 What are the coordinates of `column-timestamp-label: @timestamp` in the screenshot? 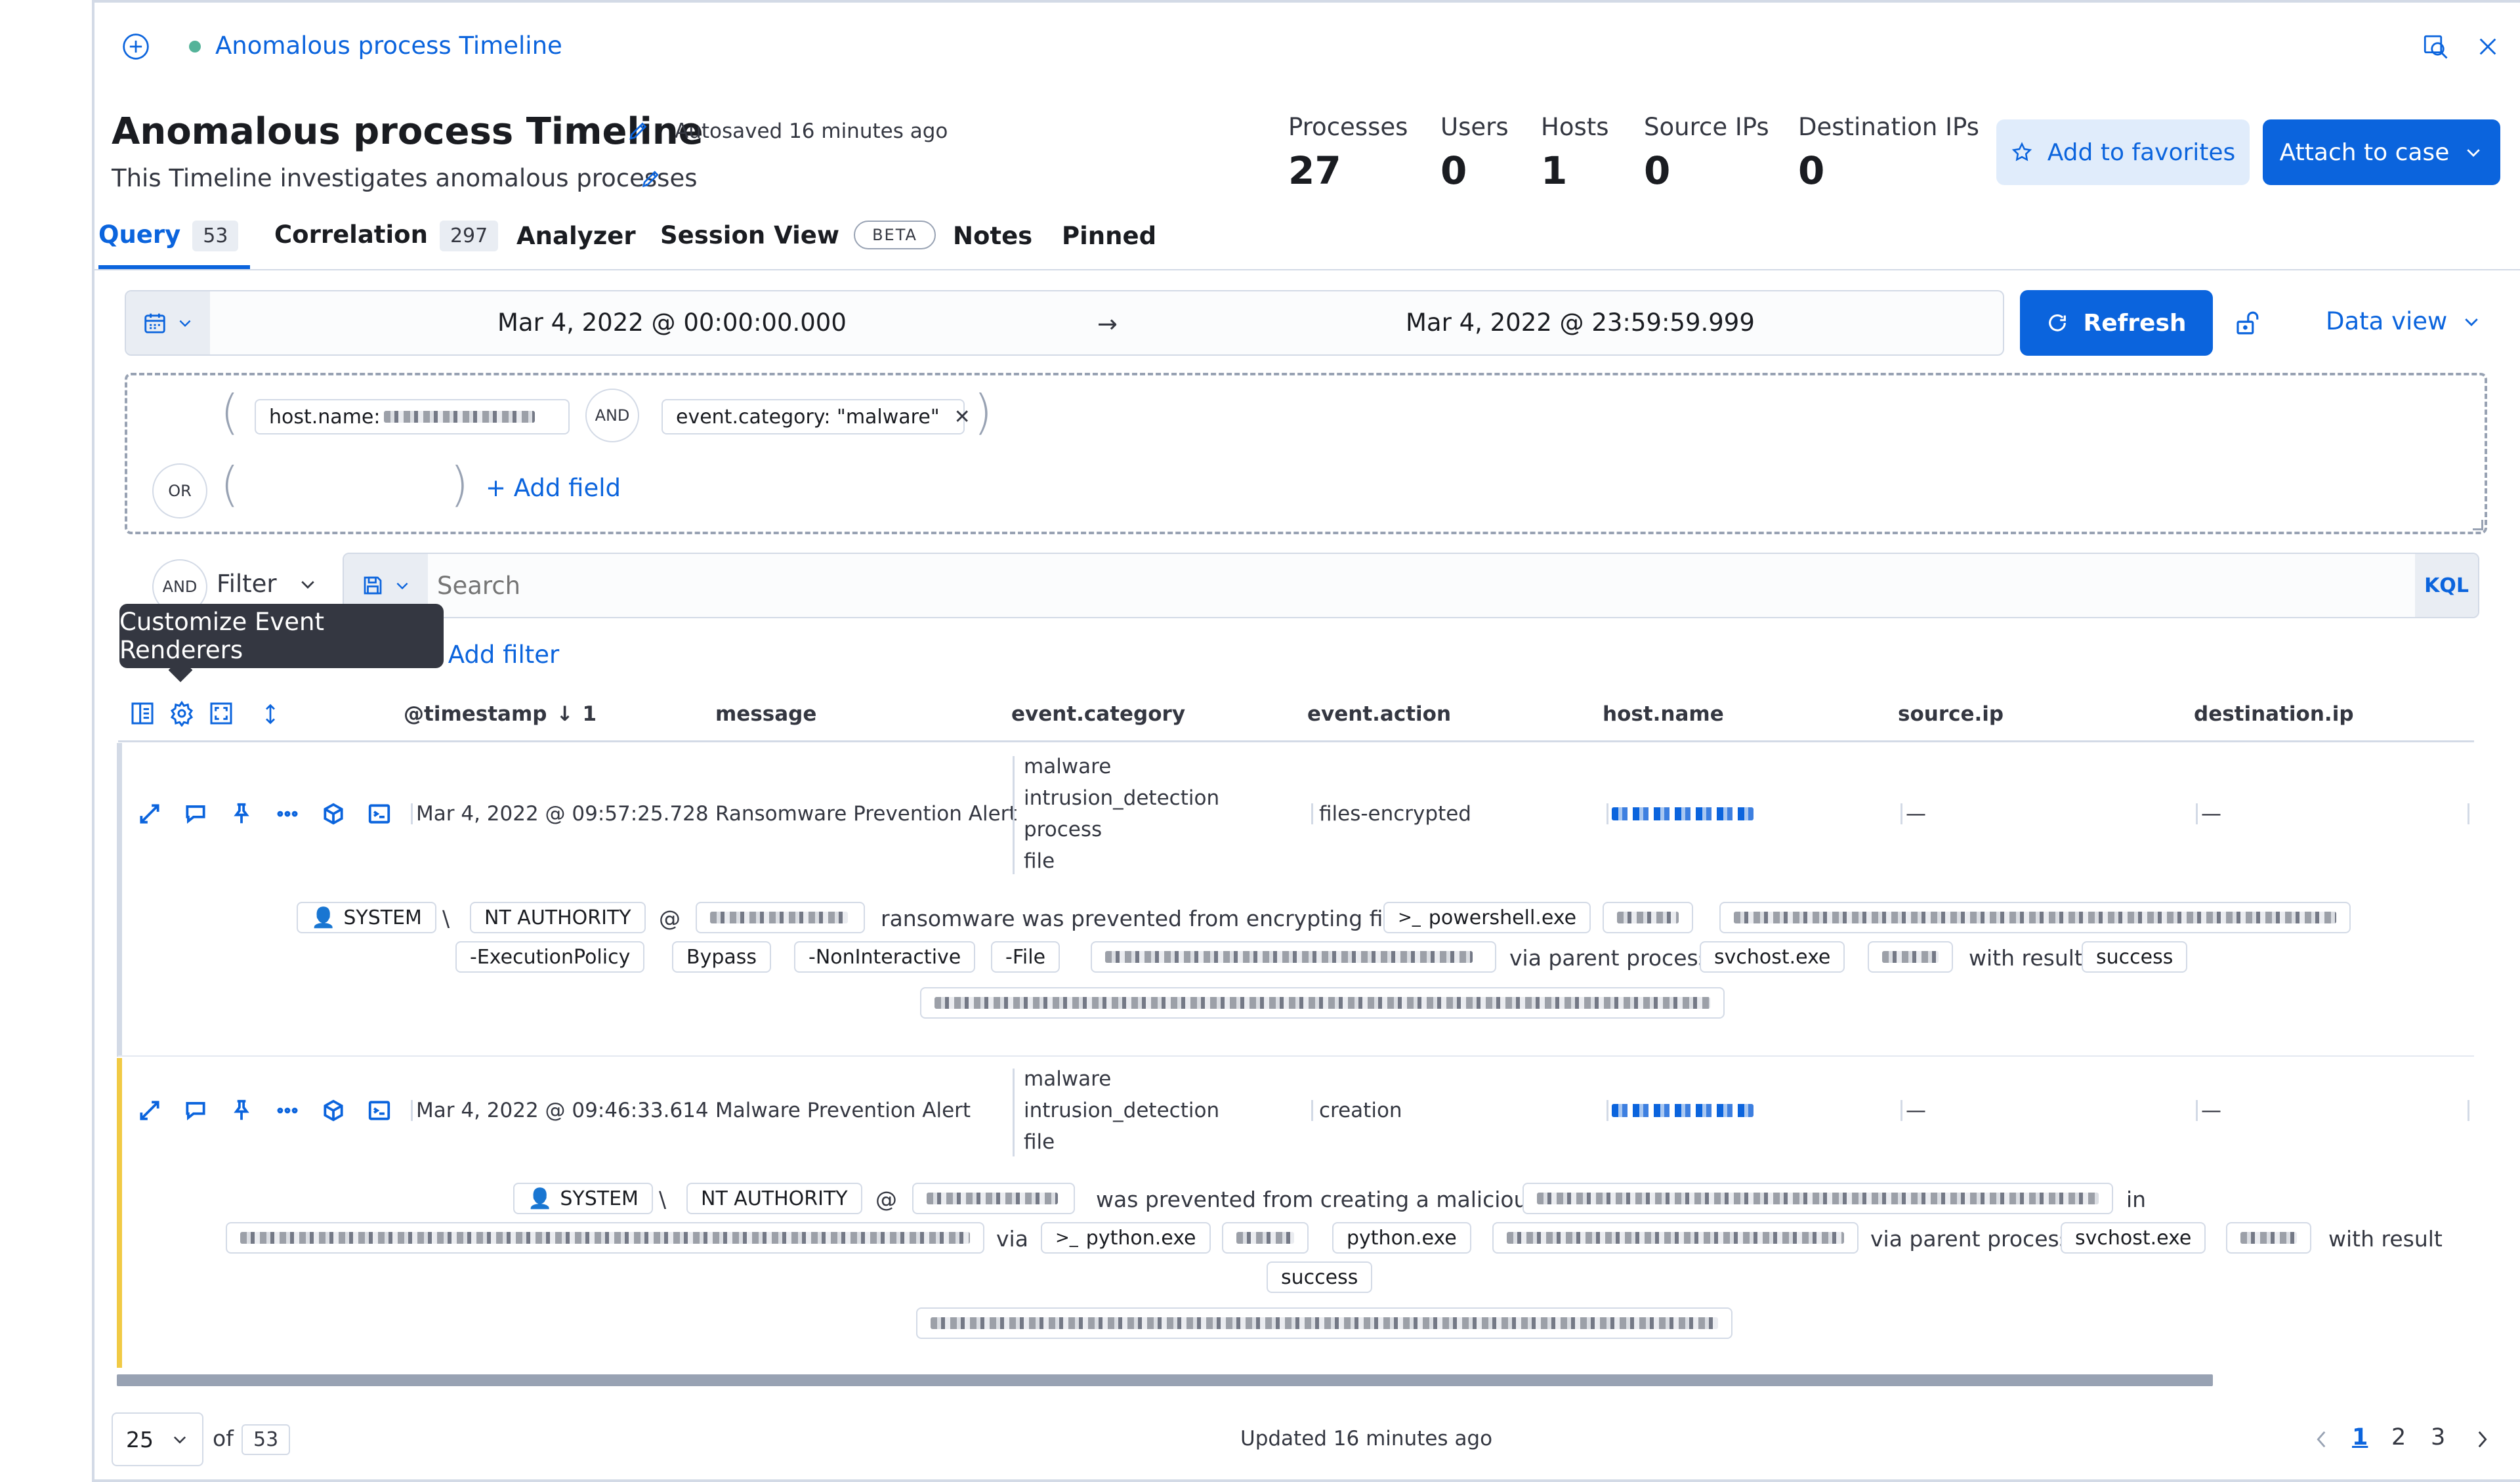 It's located at (475, 714).